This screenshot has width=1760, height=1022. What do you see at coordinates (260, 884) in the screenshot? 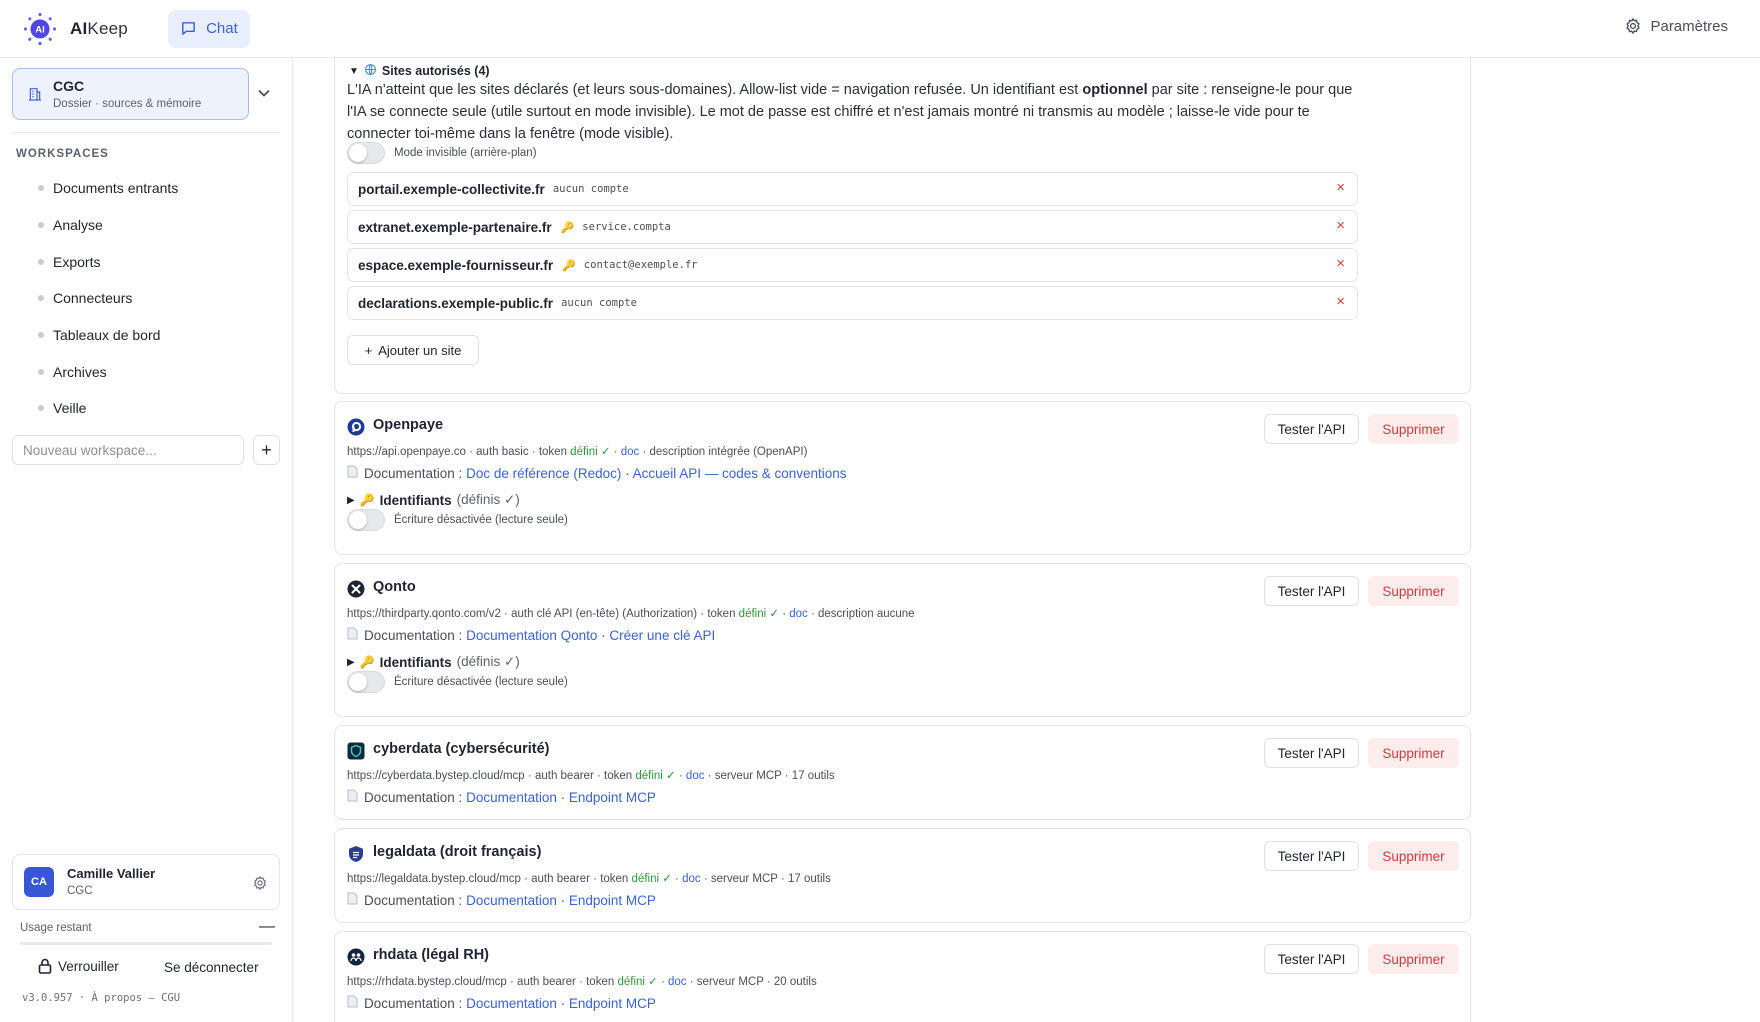
I see `user-settings-gear-icon` at bounding box center [260, 884].